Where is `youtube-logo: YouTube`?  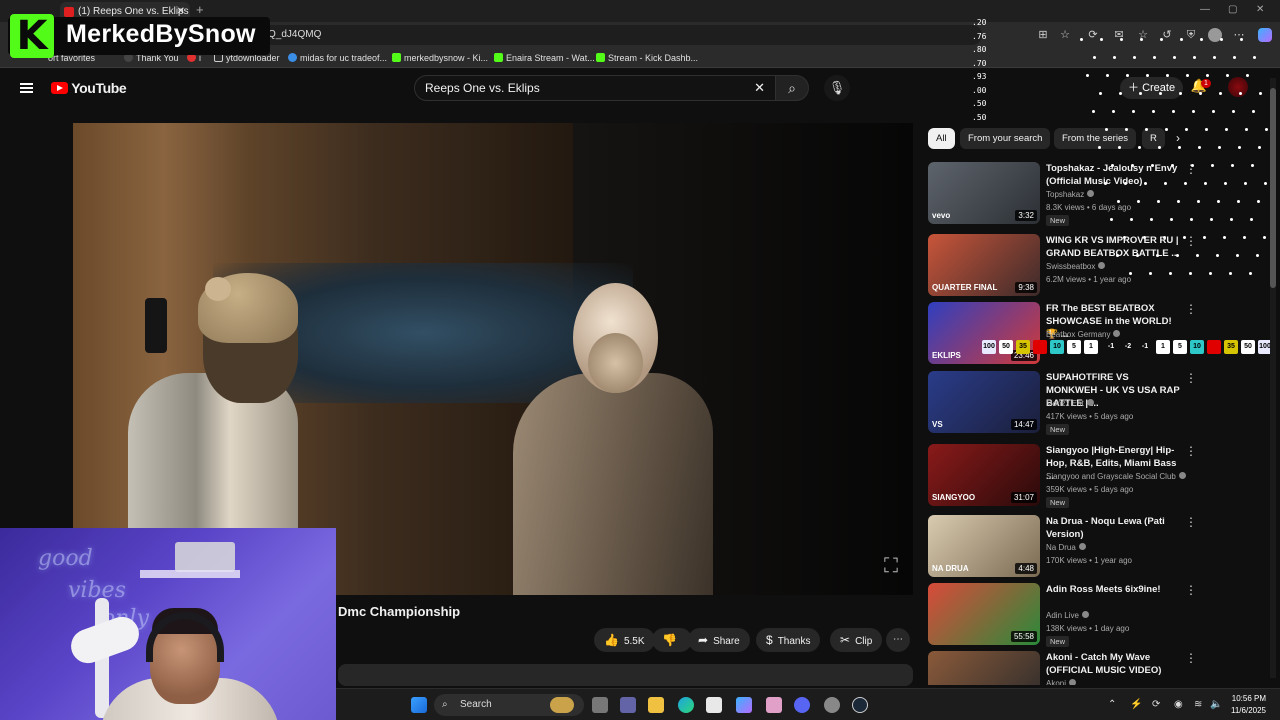
youtube-logo: YouTube is located at coordinates (89, 88).